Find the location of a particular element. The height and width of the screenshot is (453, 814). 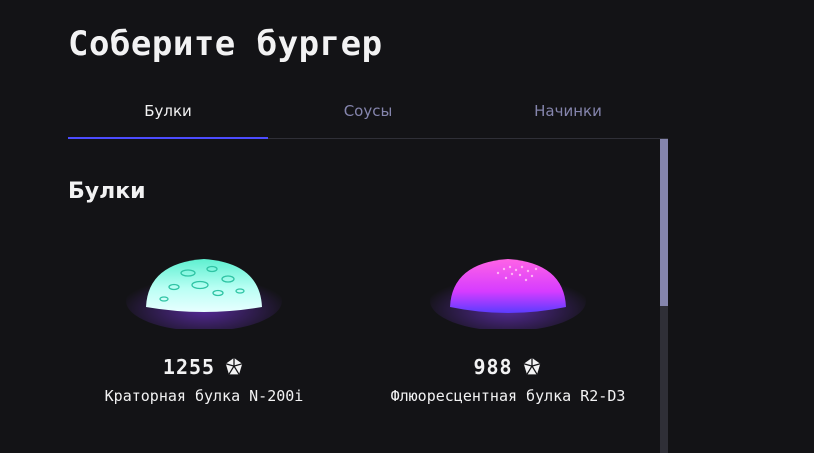

ingredient-name: Краторная булка N-200i is located at coordinates (204, 396).